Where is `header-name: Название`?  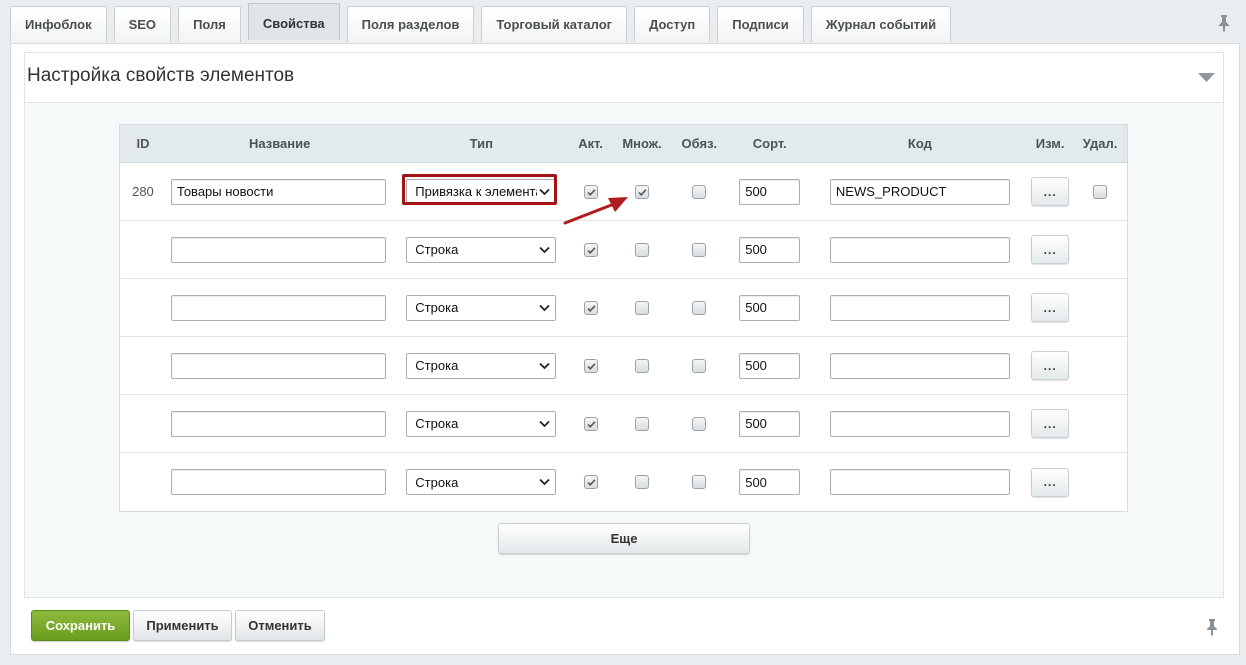
header-name: Название is located at coordinates (279, 143).